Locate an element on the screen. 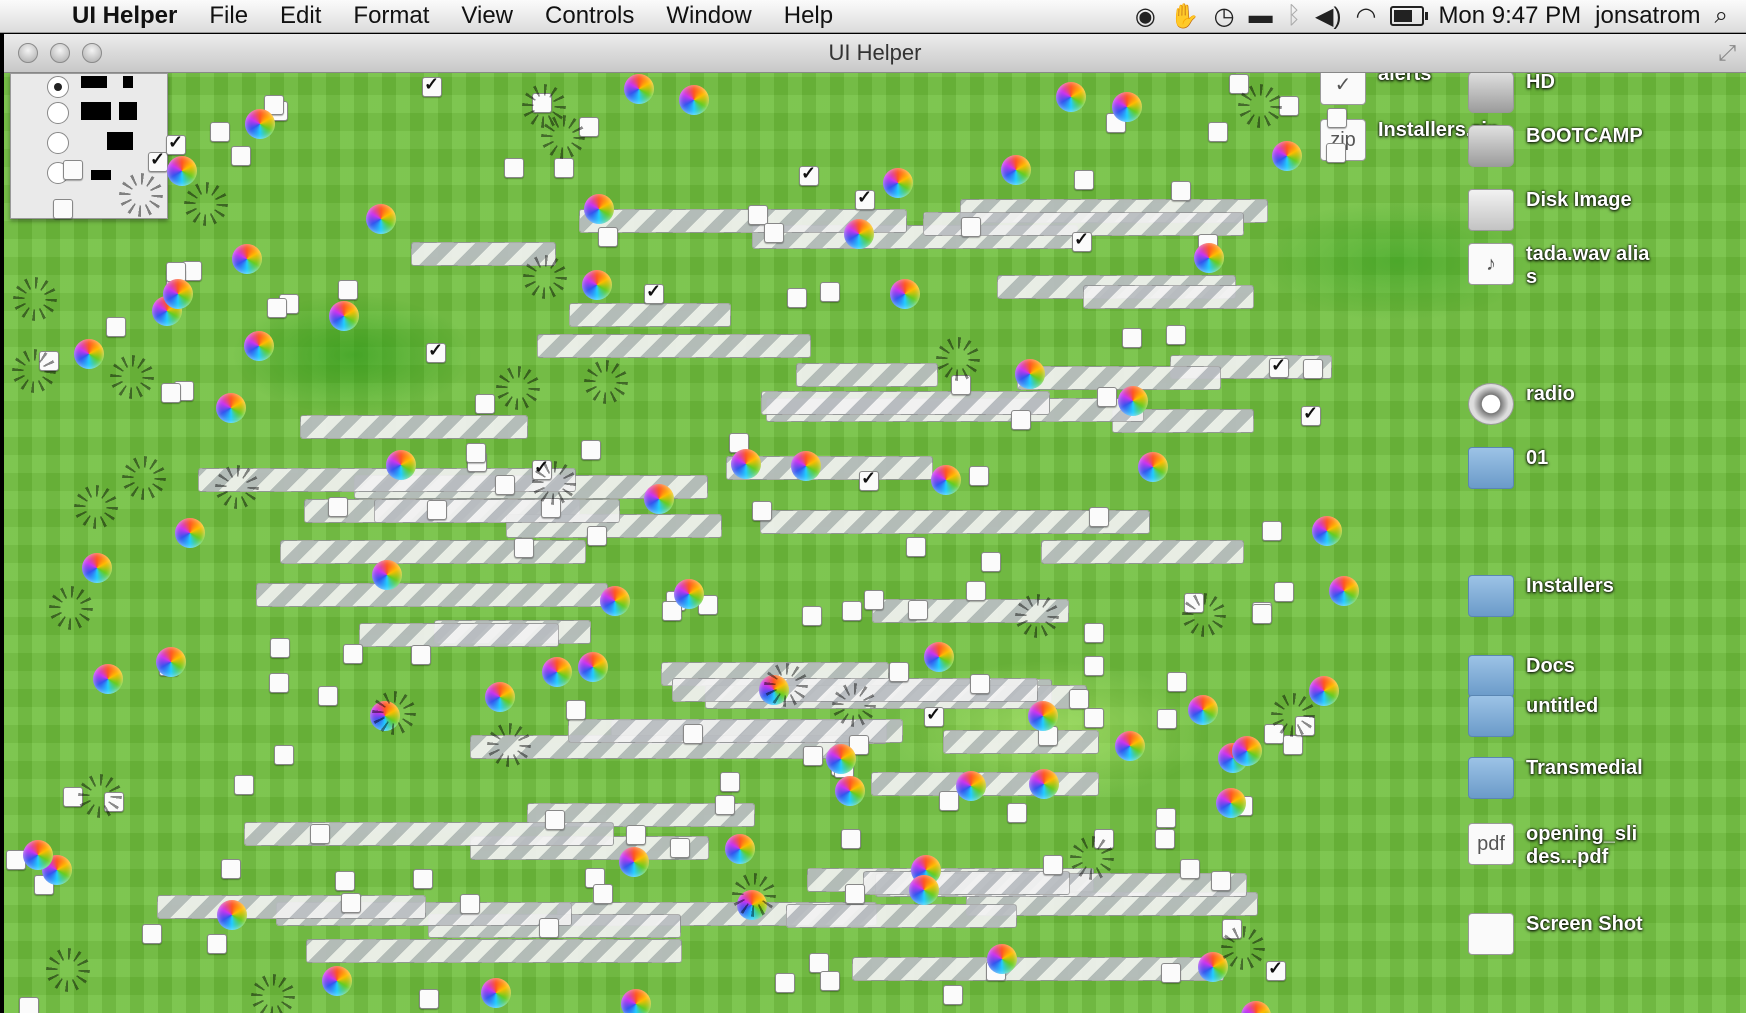 The height and width of the screenshot is (1013, 1746). clock: Mon 9:47 PM is located at coordinates (1509, 16).